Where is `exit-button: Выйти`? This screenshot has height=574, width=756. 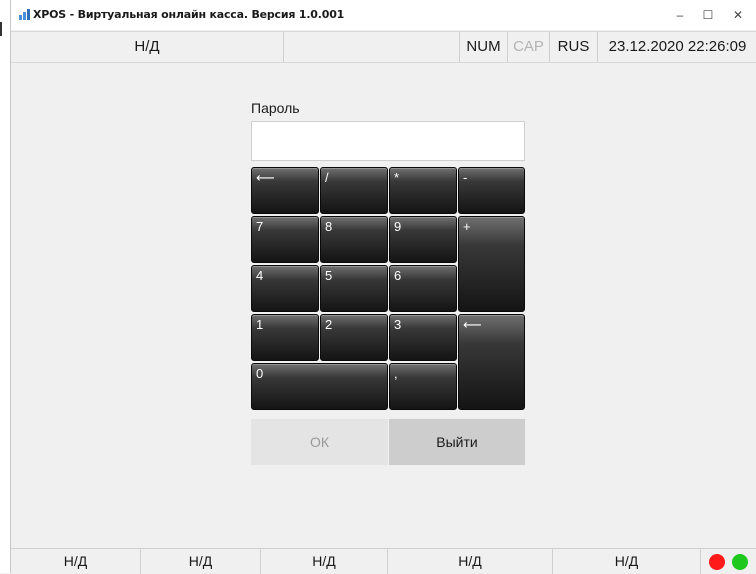 exit-button: Выйти is located at coordinates (457, 442).